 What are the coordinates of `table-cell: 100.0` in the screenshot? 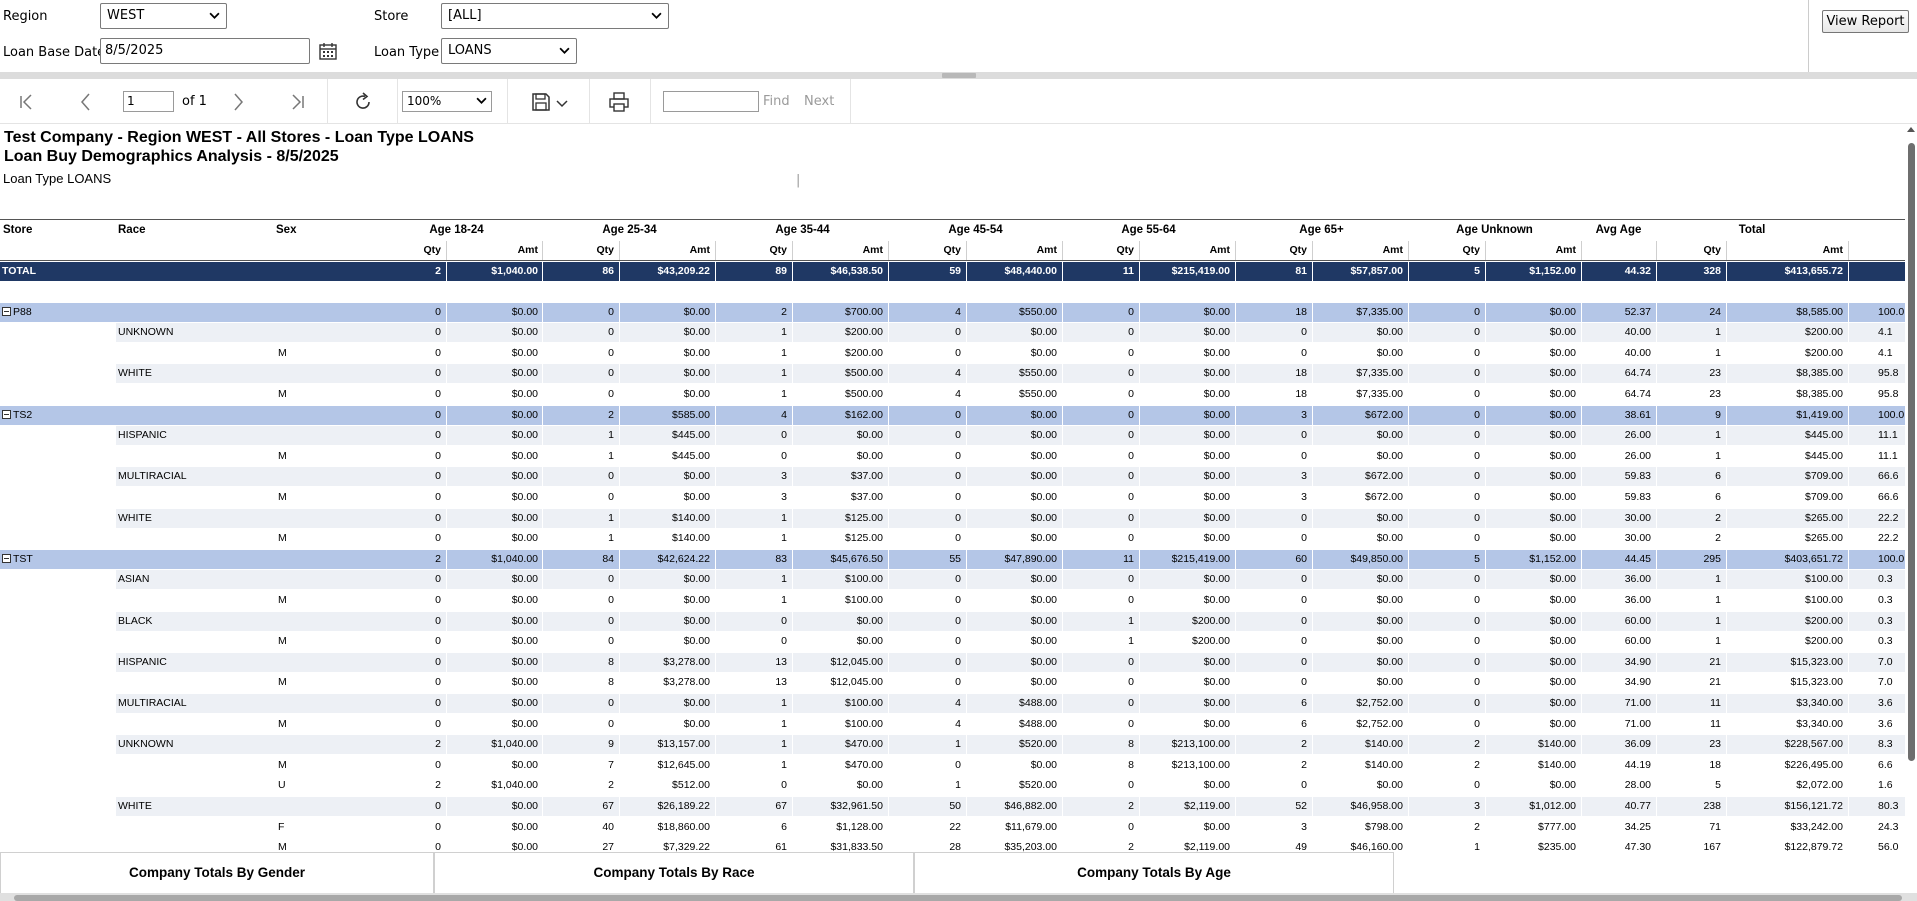 It's located at (1891, 414).